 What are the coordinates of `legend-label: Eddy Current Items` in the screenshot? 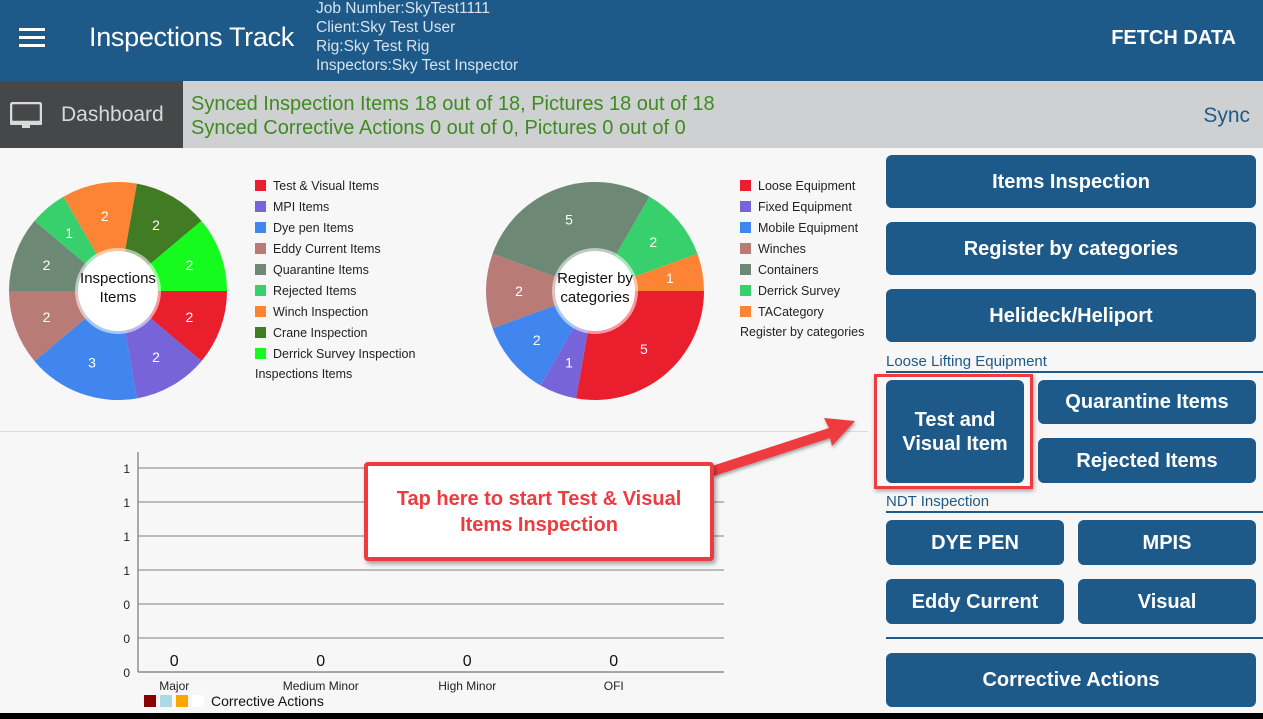 It's located at (327, 248).